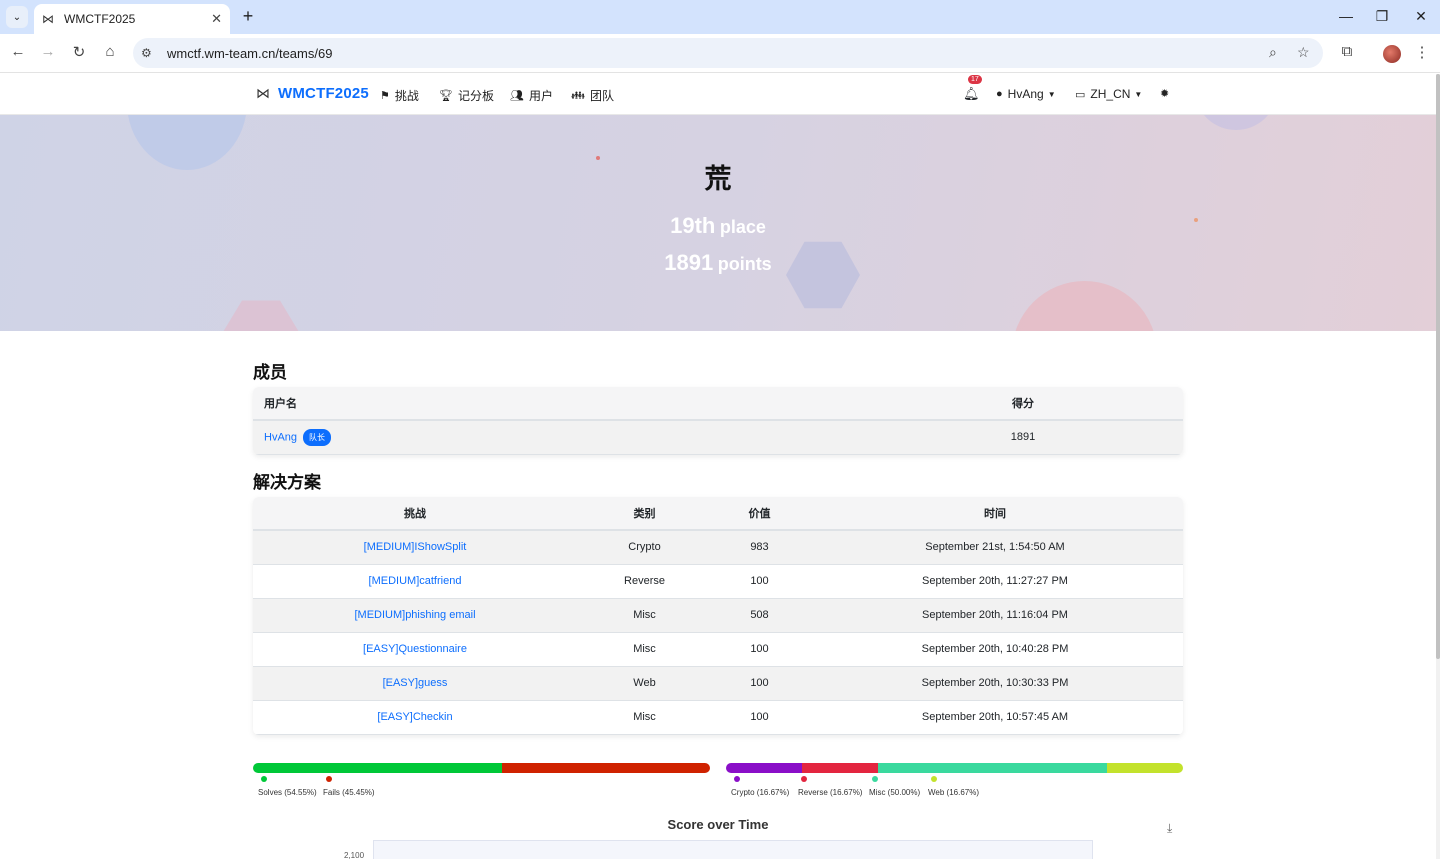 The height and width of the screenshot is (860, 1440). Describe the element at coordinates (558, 404) in the screenshot. I see `header-username: 用户名` at that location.